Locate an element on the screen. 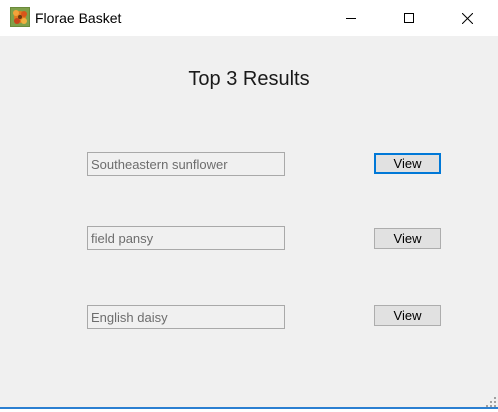  view-button-3: View is located at coordinates (407, 315).